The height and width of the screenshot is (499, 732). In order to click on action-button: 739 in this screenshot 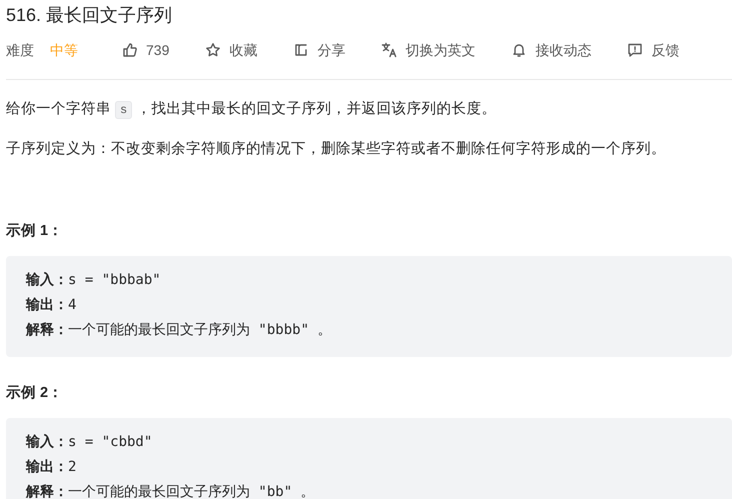, I will do `click(146, 50)`.